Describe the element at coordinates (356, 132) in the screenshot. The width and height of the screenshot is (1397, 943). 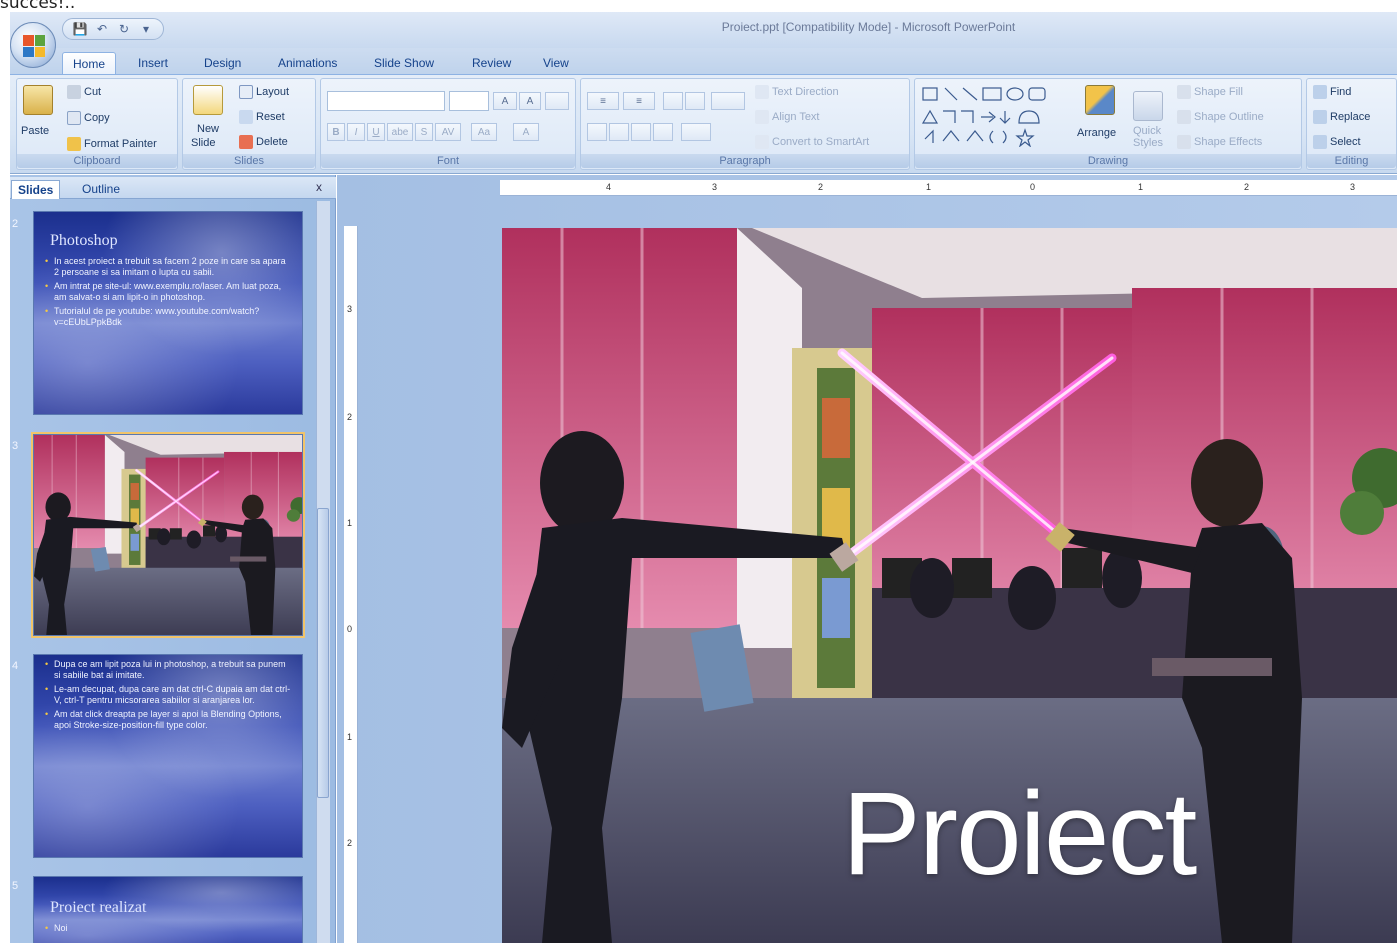
I see `italic-button: I` at that location.